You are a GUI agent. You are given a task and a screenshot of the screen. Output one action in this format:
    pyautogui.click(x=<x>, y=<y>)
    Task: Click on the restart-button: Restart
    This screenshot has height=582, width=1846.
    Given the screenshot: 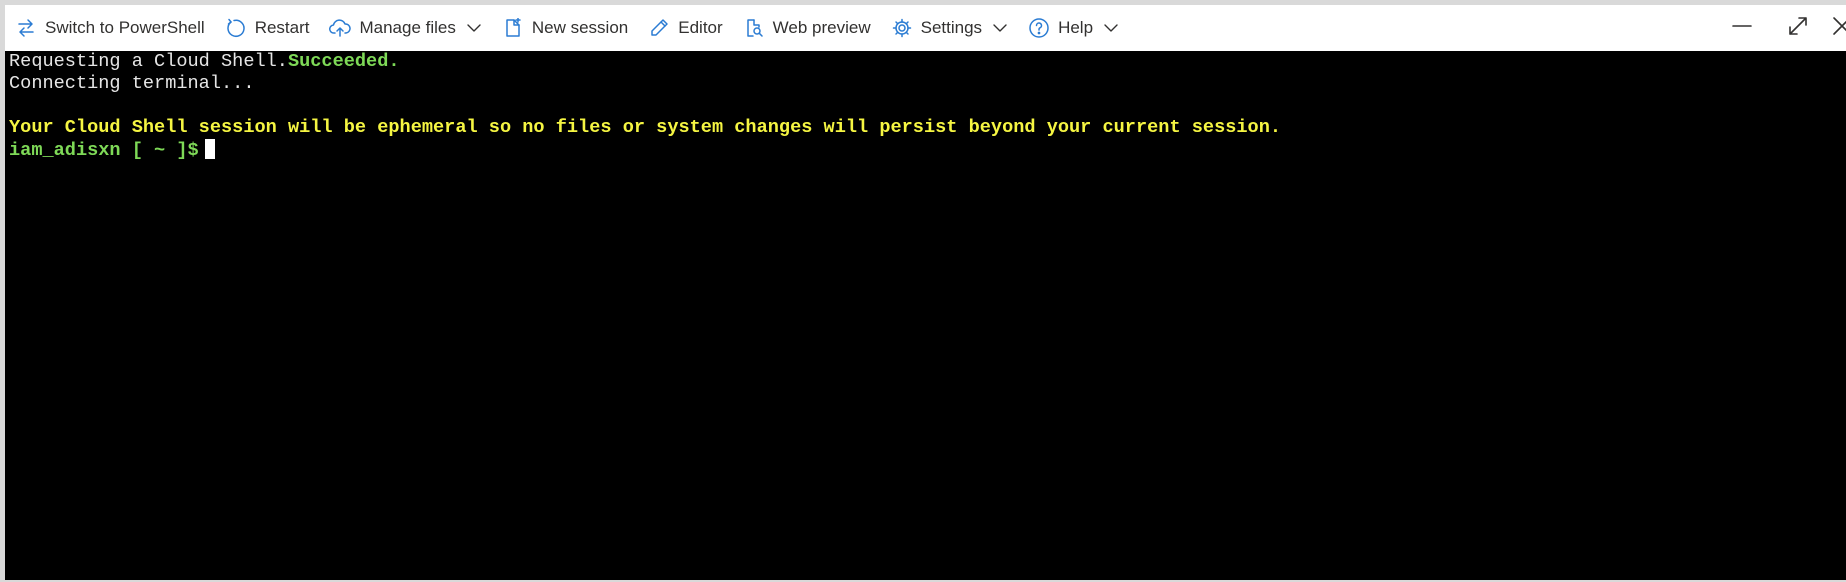 What is the action you would take?
    pyautogui.click(x=267, y=28)
    